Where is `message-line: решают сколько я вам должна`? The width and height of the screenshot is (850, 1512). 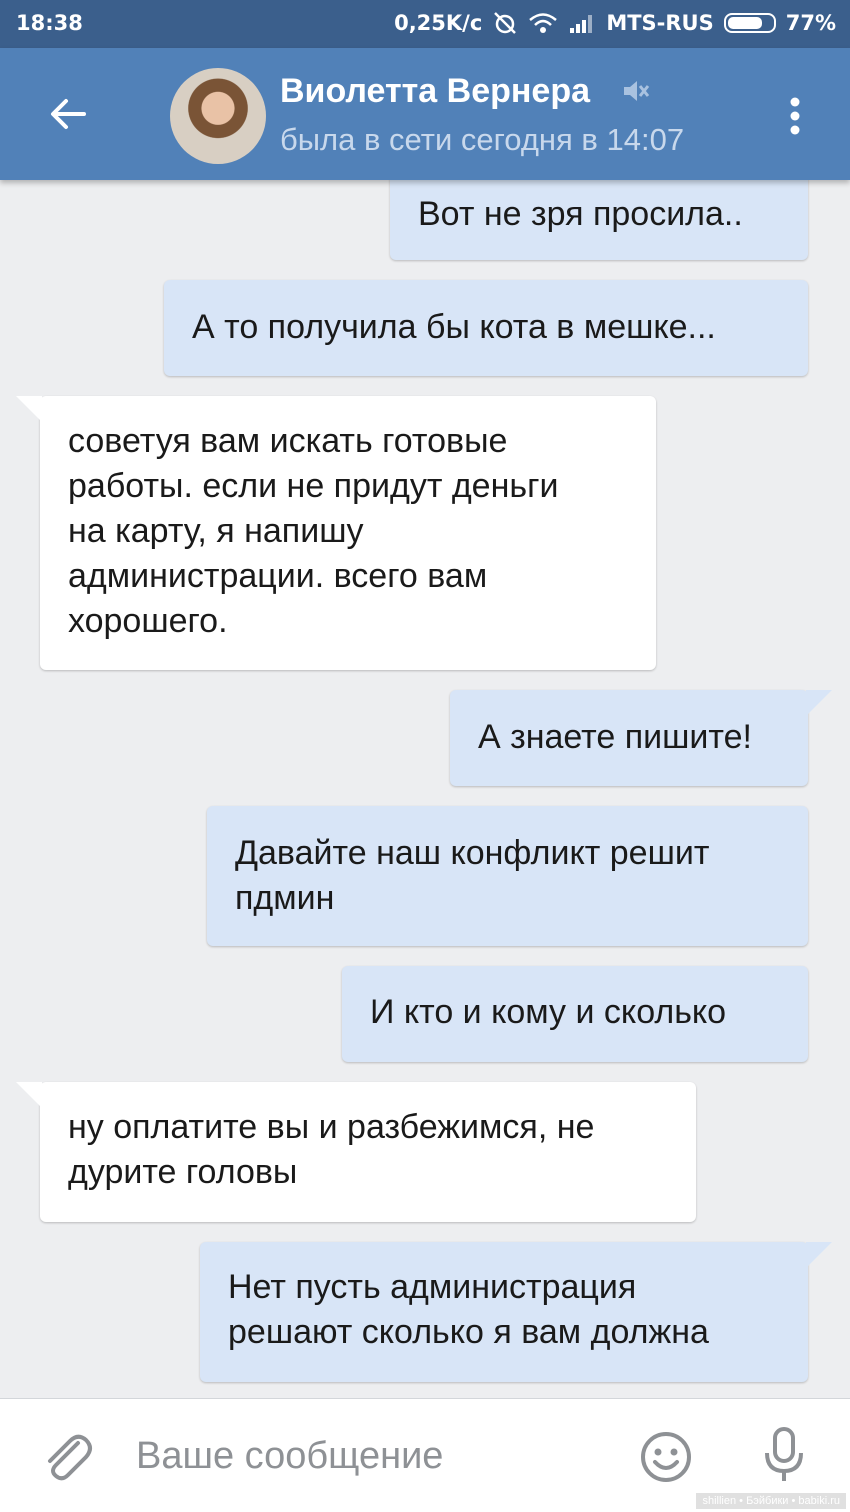 message-line: решают сколько я вам должна is located at coordinates (468, 1332).